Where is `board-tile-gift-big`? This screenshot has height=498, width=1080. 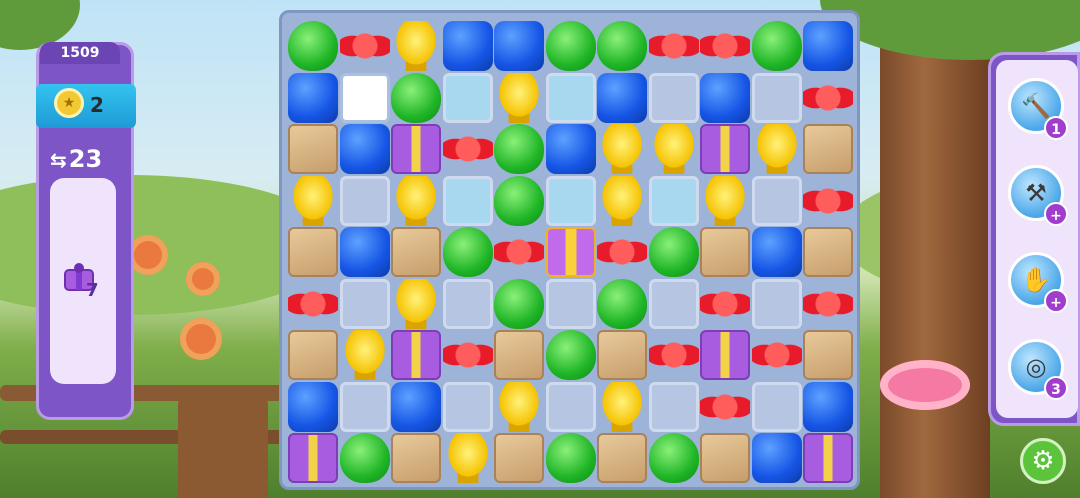 board-tile-gift-big is located at coordinates (570, 252).